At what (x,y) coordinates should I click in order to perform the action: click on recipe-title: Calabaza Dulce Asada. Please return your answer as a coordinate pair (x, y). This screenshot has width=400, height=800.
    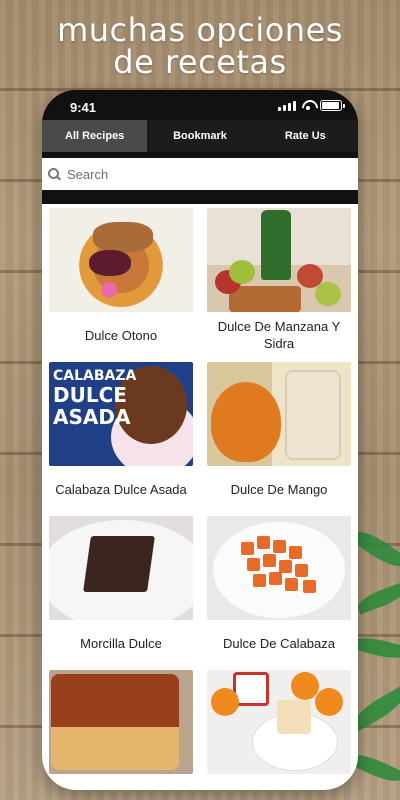
    Looking at the image, I should click on (121, 489).